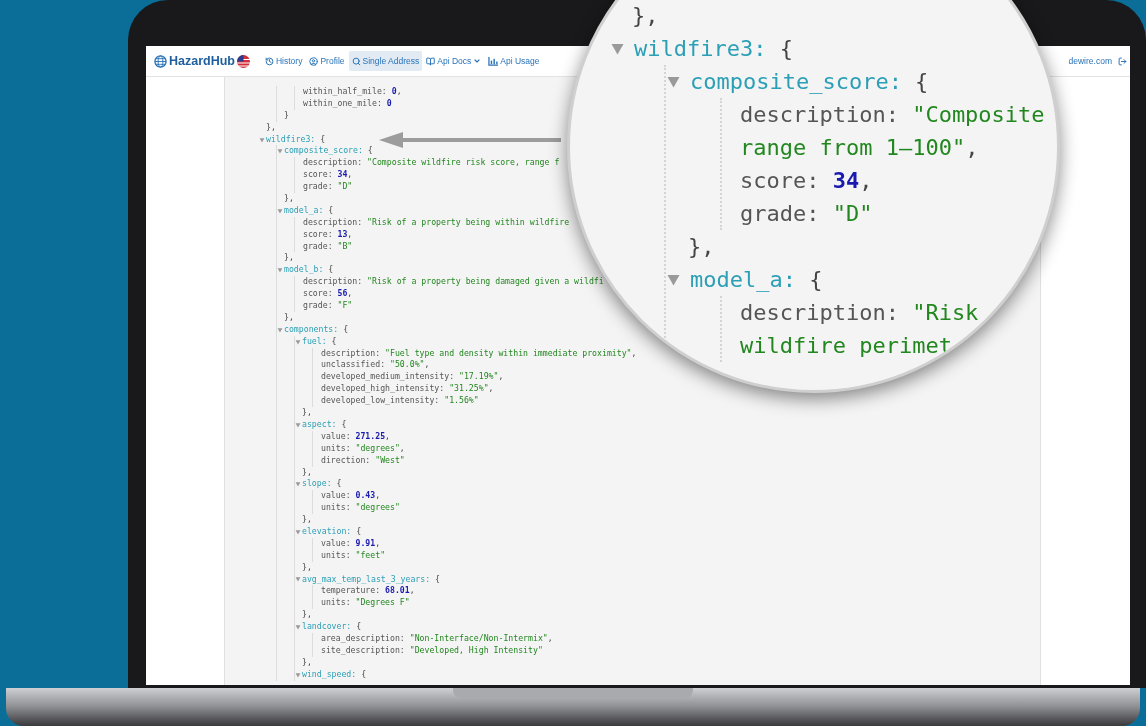  I want to click on json-key: direction:, so click(346, 460).